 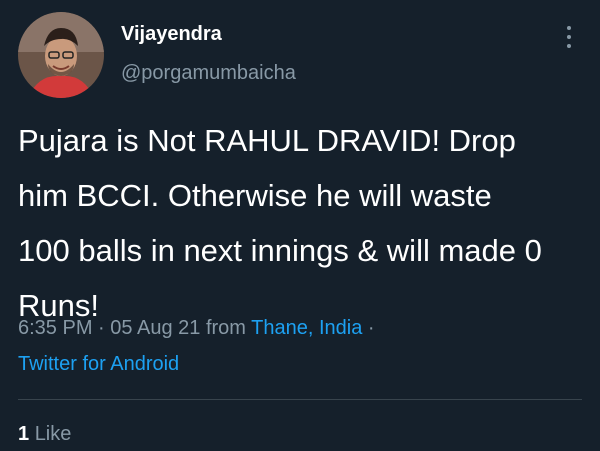 I want to click on user-handle: @porgamumbaicha, so click(x=208, y=73).